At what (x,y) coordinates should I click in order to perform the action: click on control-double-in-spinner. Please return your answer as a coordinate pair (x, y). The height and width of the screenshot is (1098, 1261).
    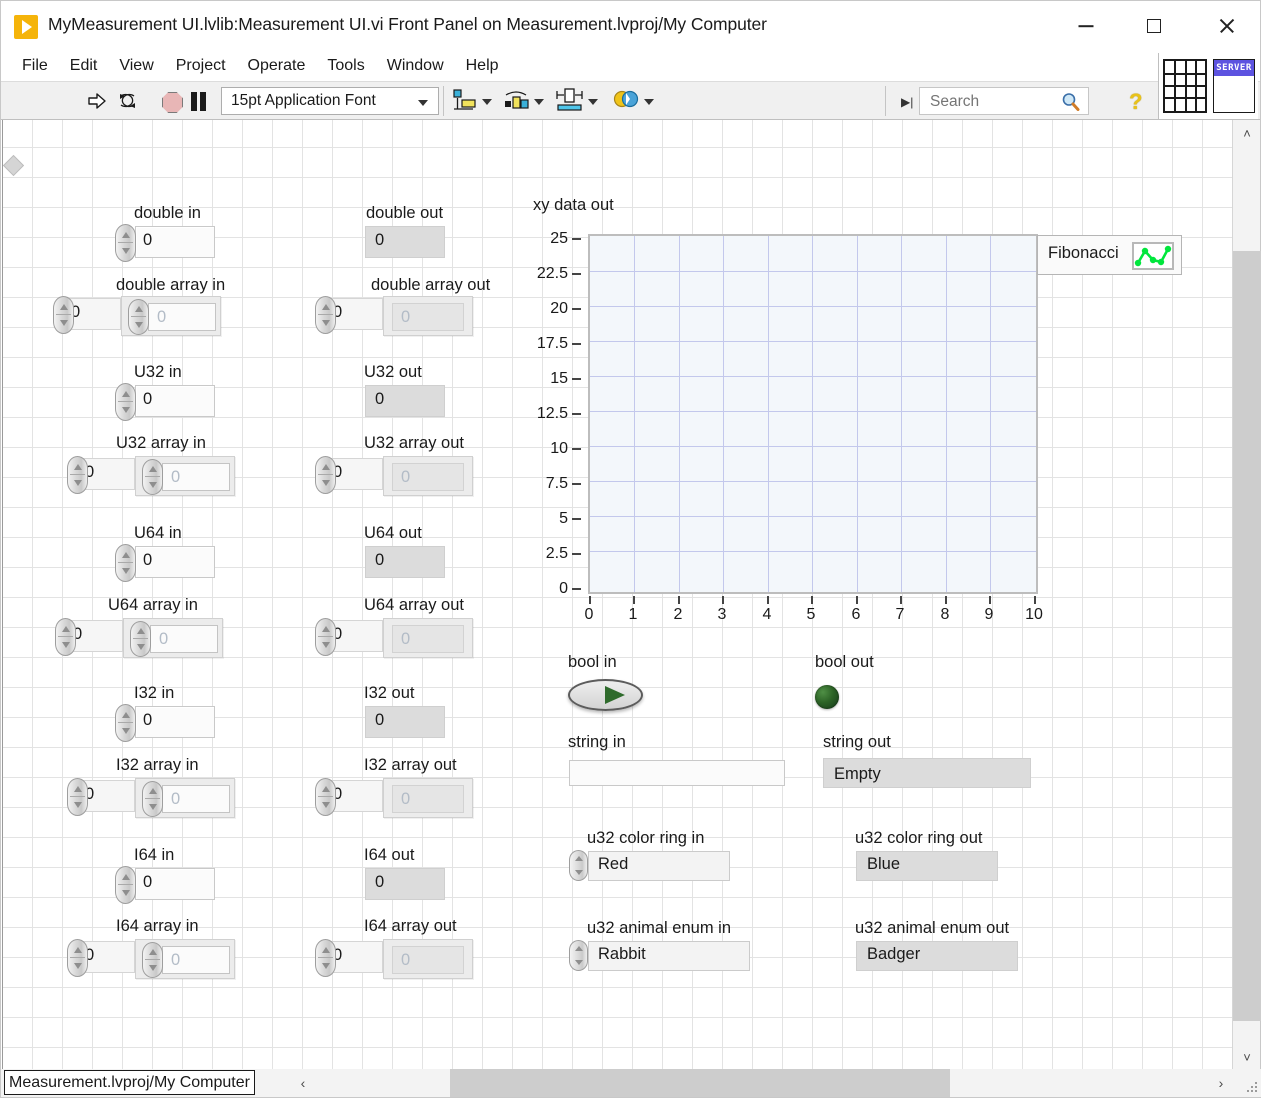
    Looking at the image, I should click on (125, 243).